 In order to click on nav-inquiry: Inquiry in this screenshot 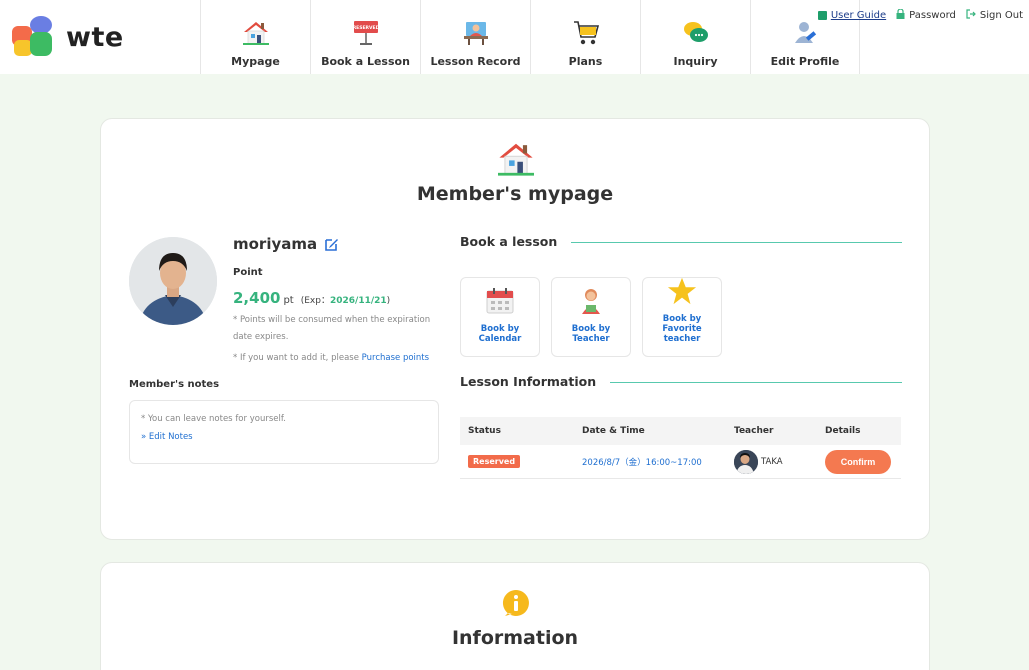, I will do `click(695, 37)`.